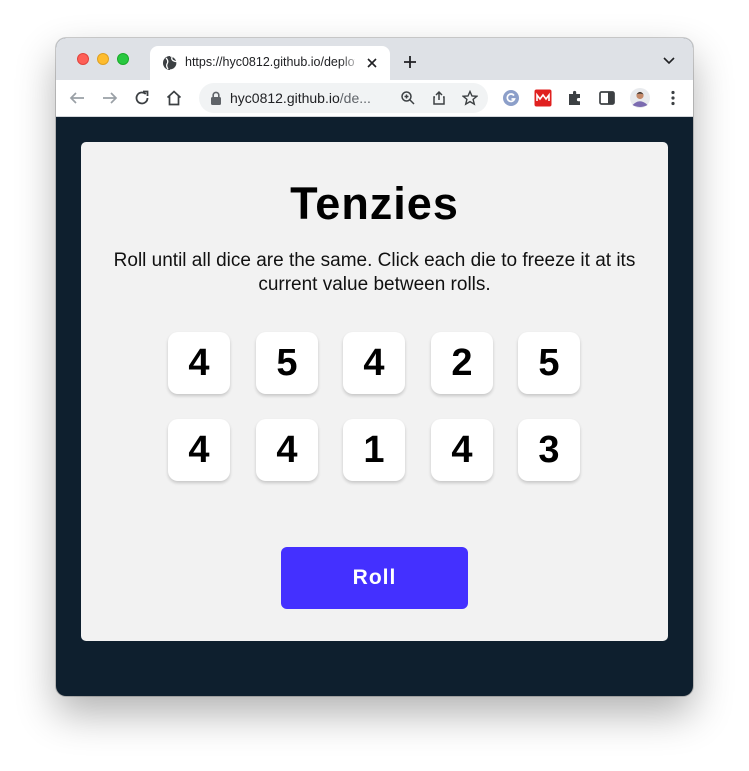 This screenshot has height=771, width=749. I want to click on tab-strip: https://hyc0812.github.io/deploy, so click(374, 59).